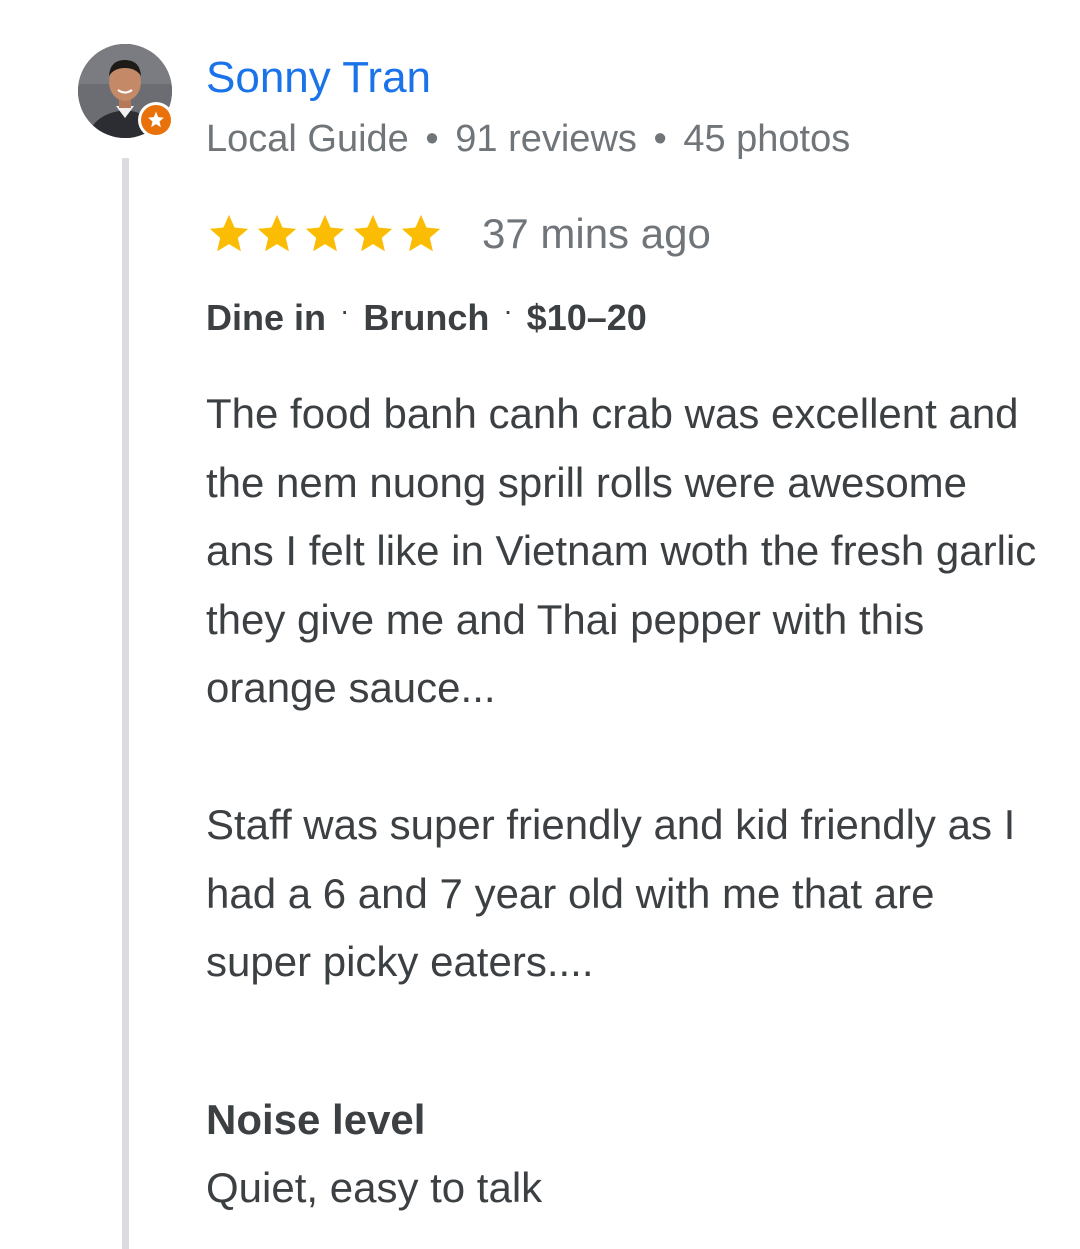 This screenshot has width=1080, height=1249. Describe the element at coordinates (316, 1119) in the screenshot. I see `attribute-title-noise-level: Noise level` at that location.